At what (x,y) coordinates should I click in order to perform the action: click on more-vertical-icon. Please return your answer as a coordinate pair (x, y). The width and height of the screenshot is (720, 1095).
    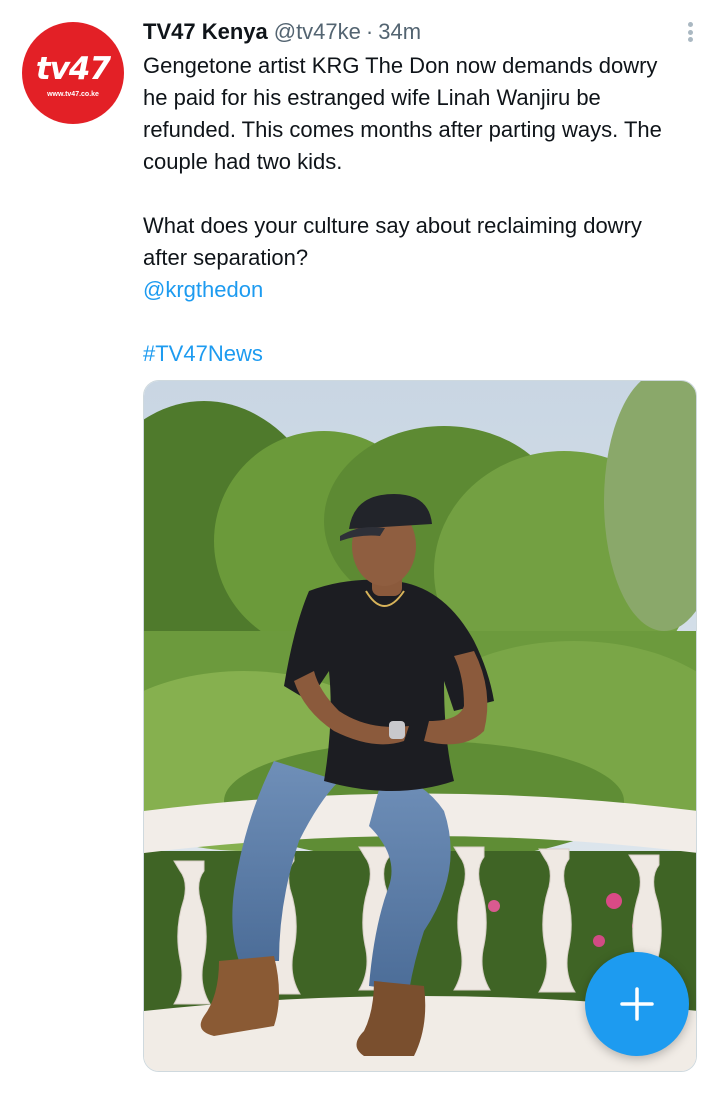
    Looking at the image, I should click on (690, 32).